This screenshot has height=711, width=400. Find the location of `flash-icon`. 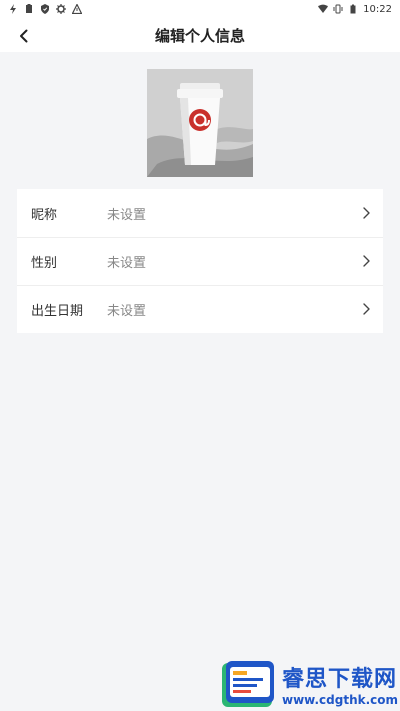

flash-icon is located at coordinates (13, 9).